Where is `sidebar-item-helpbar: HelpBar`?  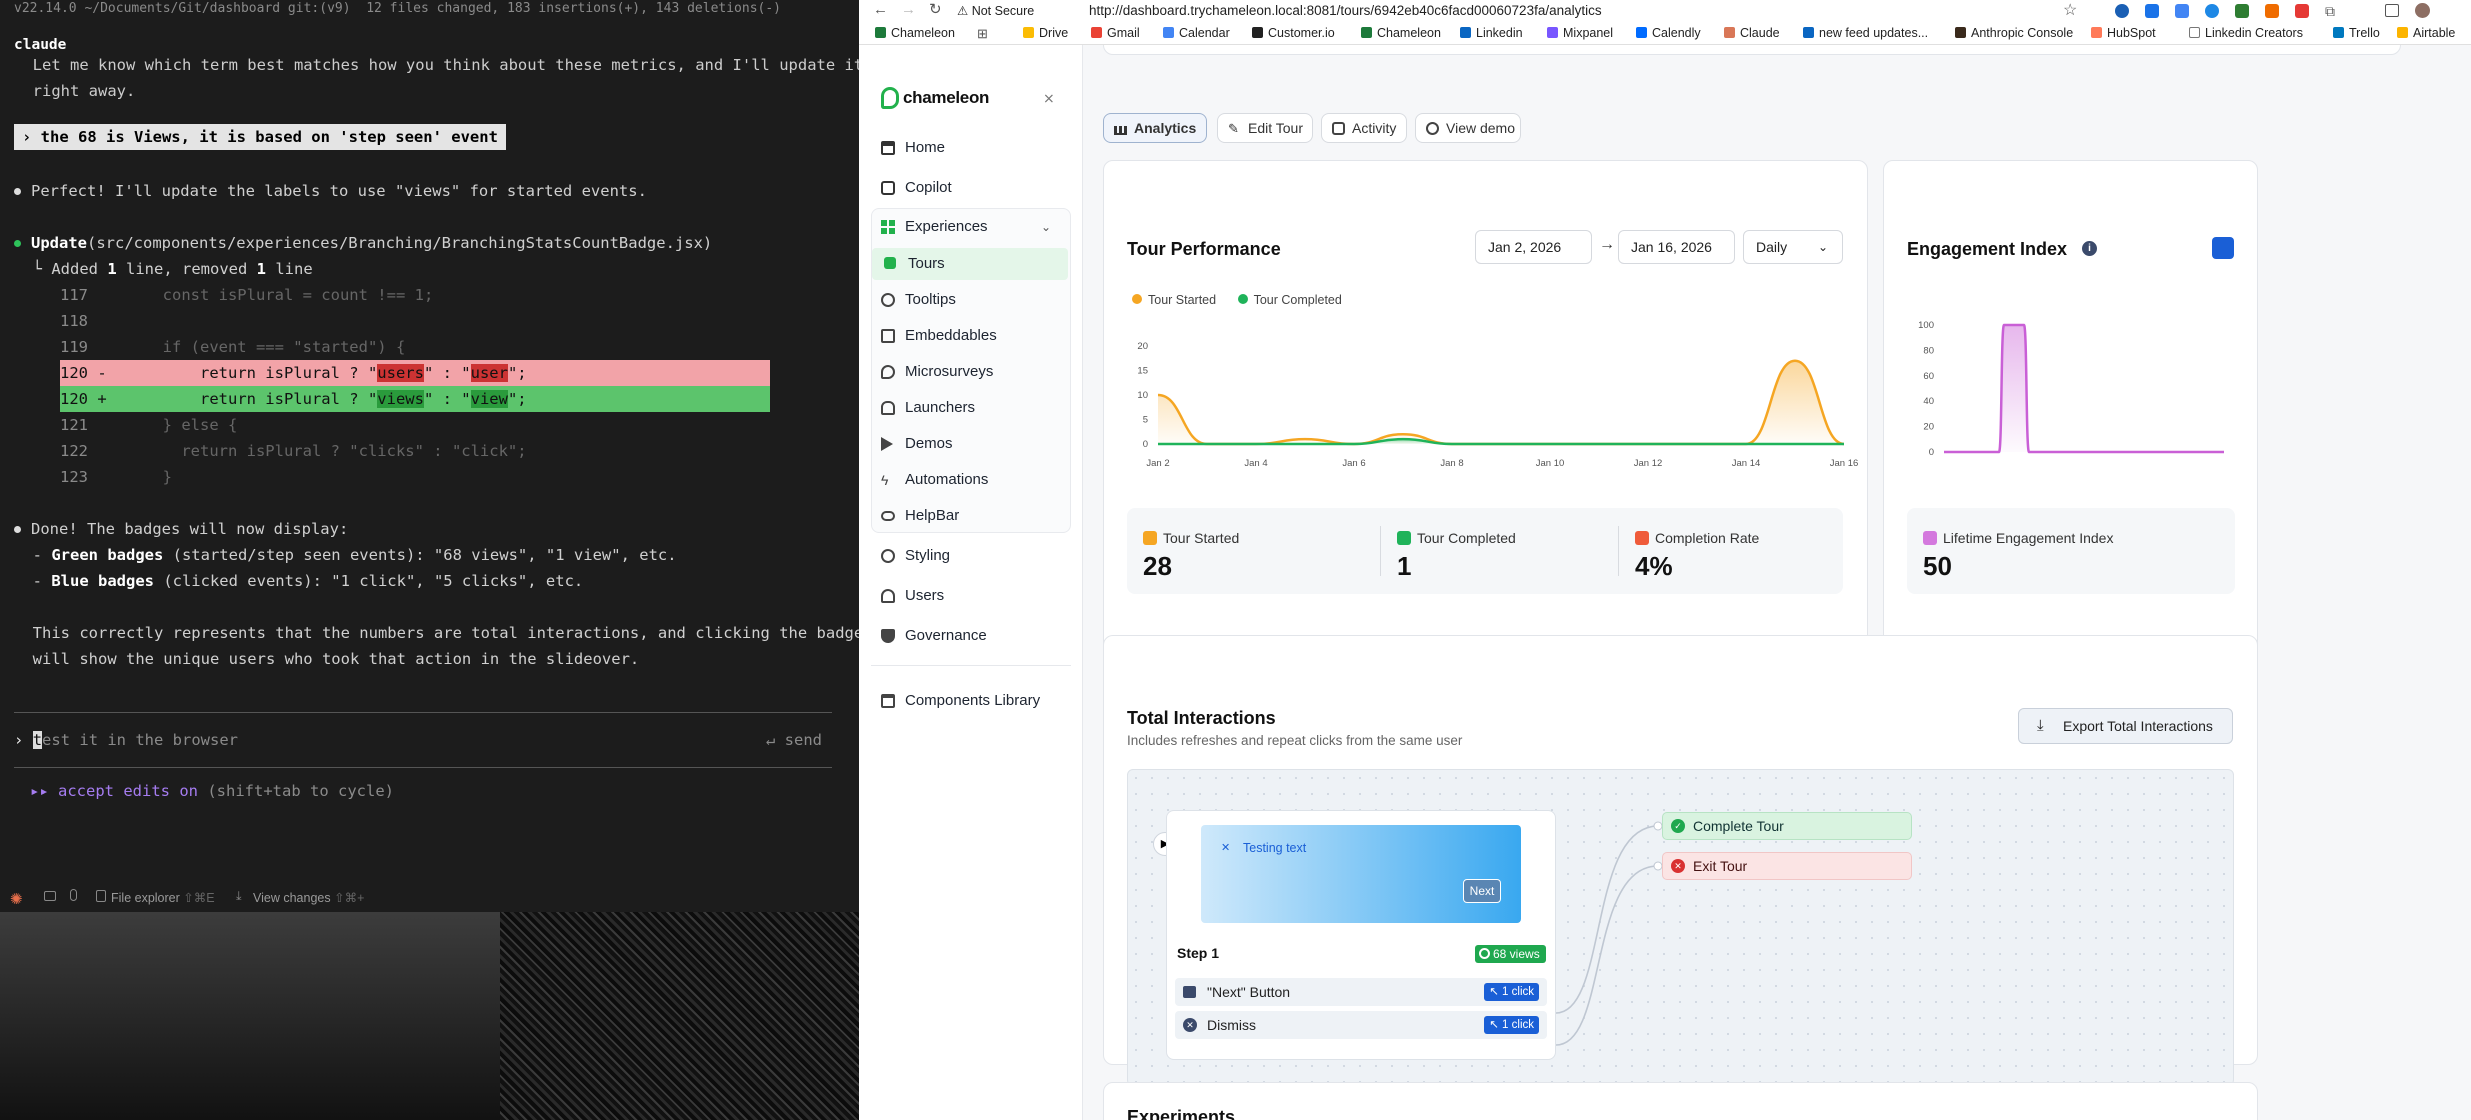 sidebar-item-helpbar: HelpBar is located at coordinates (968, 516).